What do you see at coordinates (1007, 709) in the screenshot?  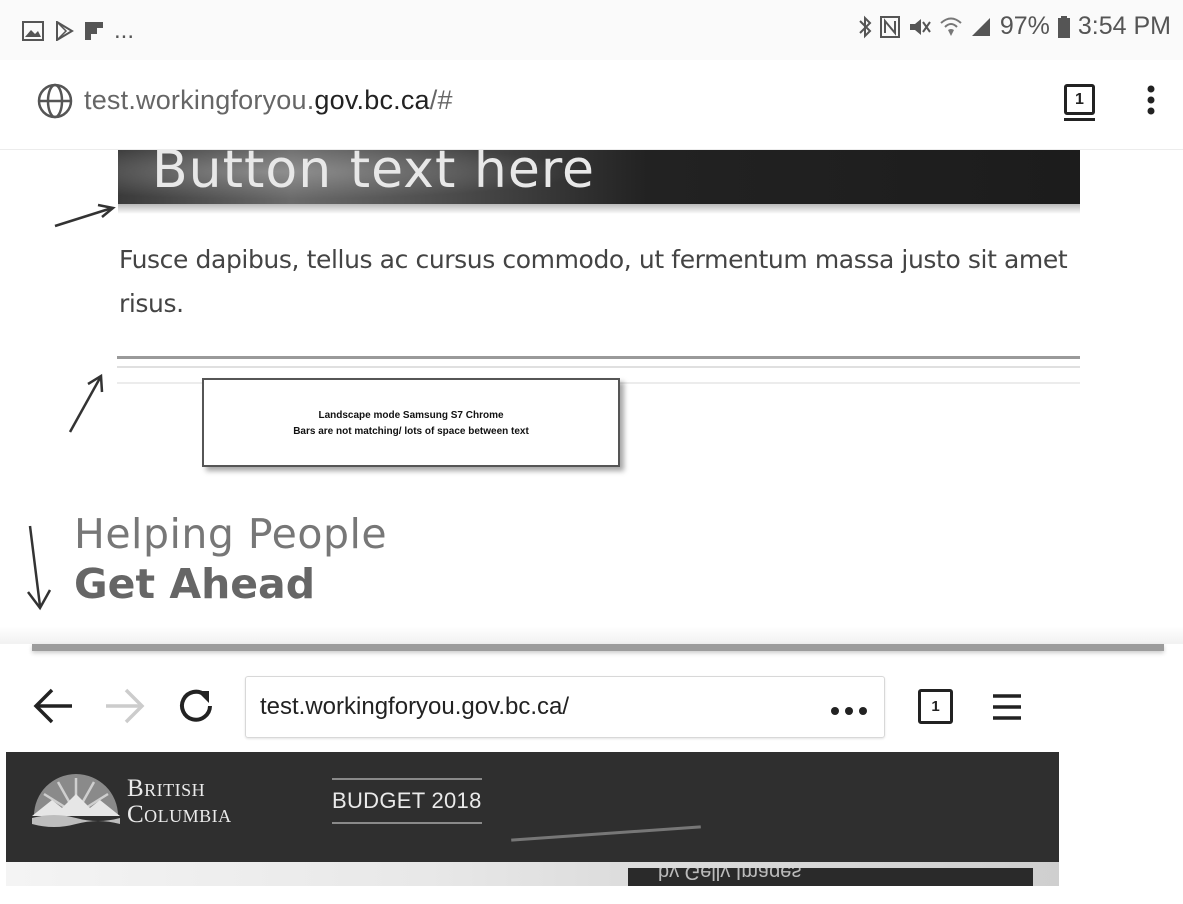 I see `hamburger-menu-icon` at bounding box center [1007, 709].